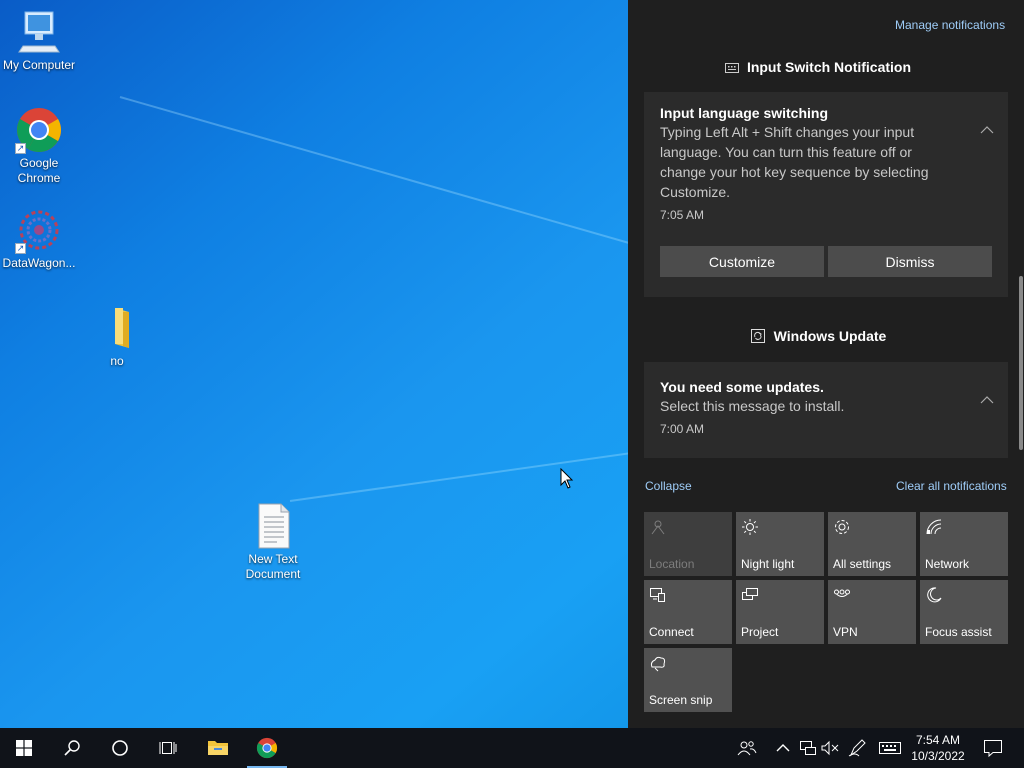 The height and width of the screenshot is (768, 1024). What do you see at coordinates (750, 527) in the screenshot?
I see `night-light-icon` at bounding box center [750, 527].